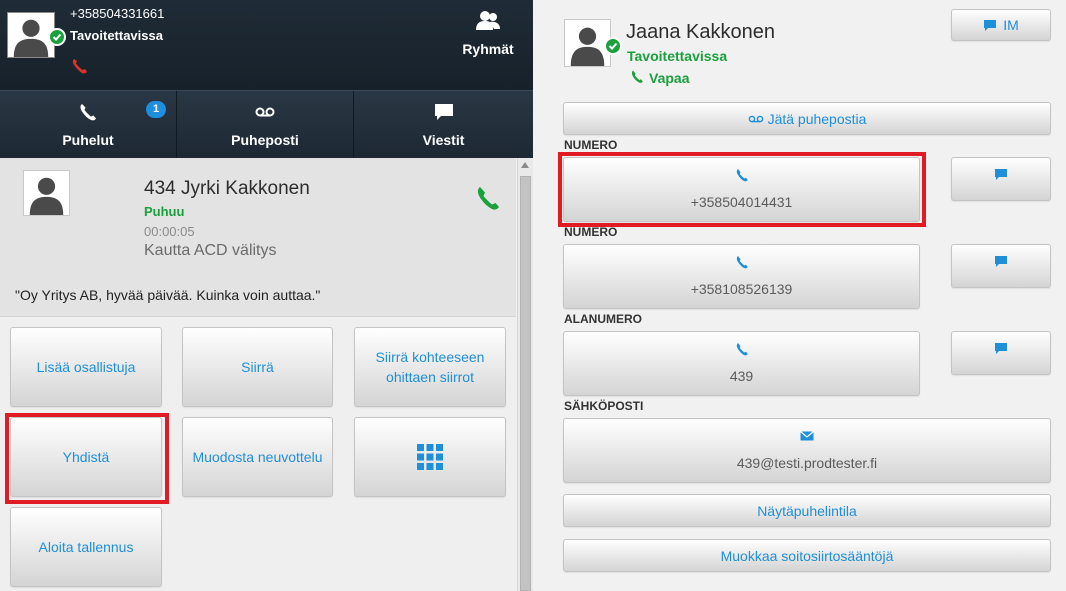  Describe the element at coordinates (603, 319) in the screenshot. I see `extension-label: ALANUMERO` at that location.